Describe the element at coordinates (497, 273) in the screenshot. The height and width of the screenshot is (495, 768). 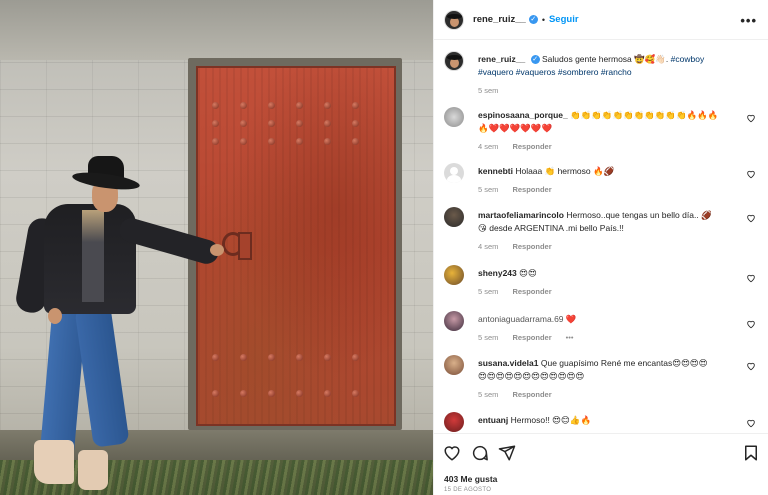
I see `comment-username: sheny243` at that location.